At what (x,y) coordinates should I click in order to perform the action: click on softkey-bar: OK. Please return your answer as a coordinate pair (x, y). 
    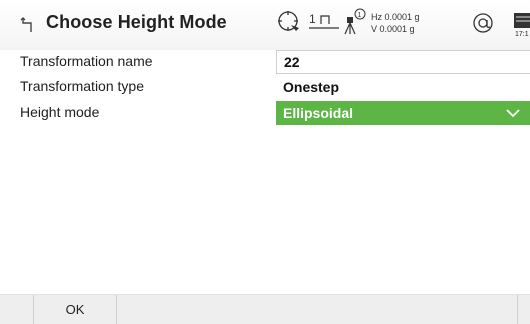
    Looking at the image, I should click on (265, 309).